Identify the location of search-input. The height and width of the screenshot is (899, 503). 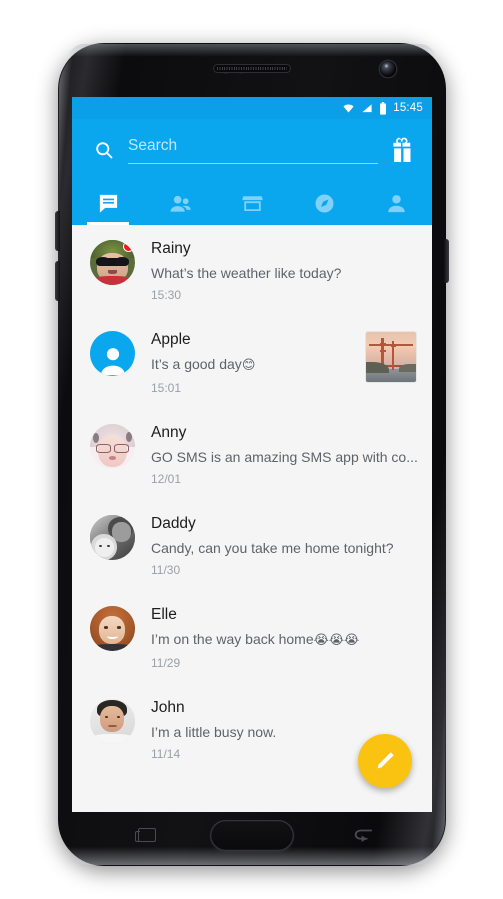
(253, 150).